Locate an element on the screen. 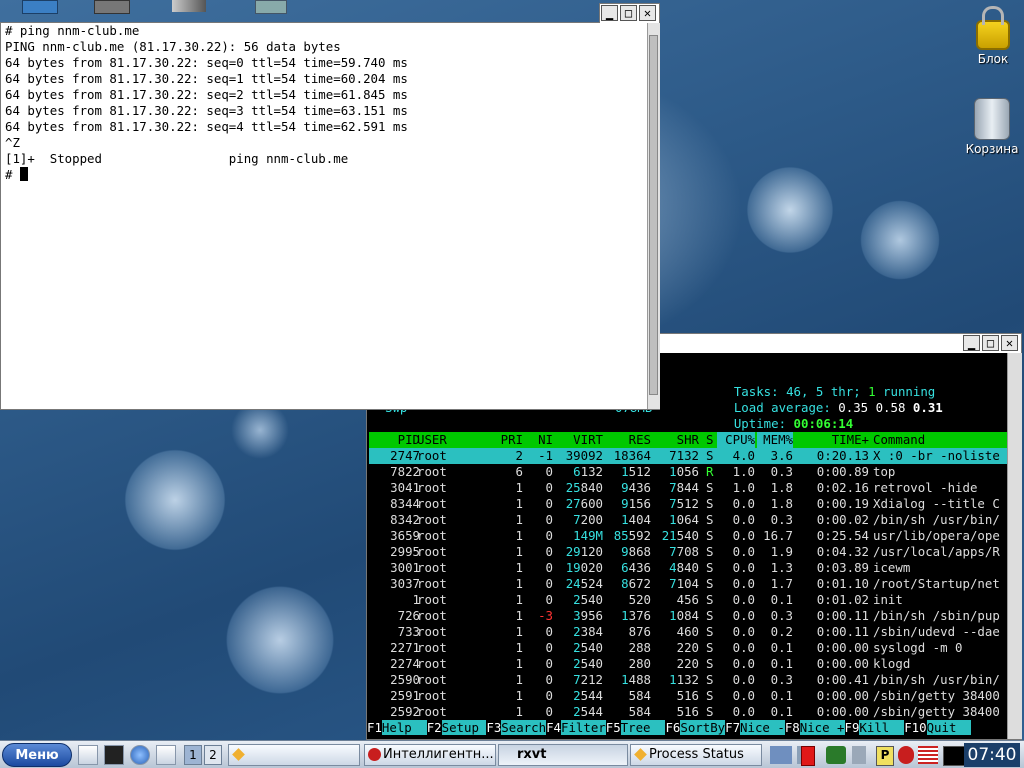 The width and height of the screenshot is (1024, 768). htop-scrollbar is located at coordinates (1014, 546).